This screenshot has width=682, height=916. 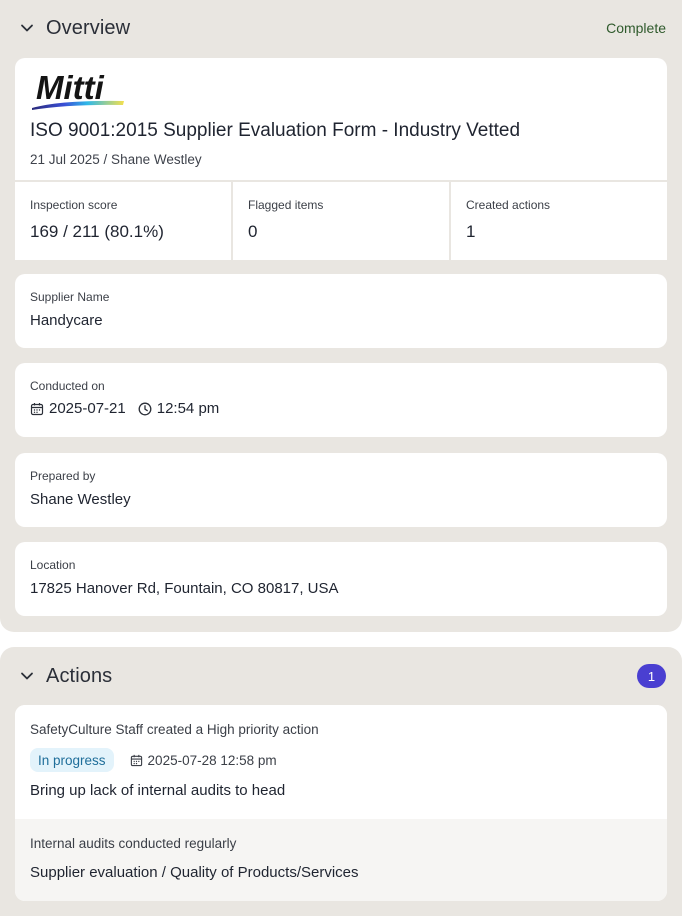 What do you see at coordinates (508, 205) in the screenshot?
I see `stat-label: Created actions` at bounding box center [508, 205].